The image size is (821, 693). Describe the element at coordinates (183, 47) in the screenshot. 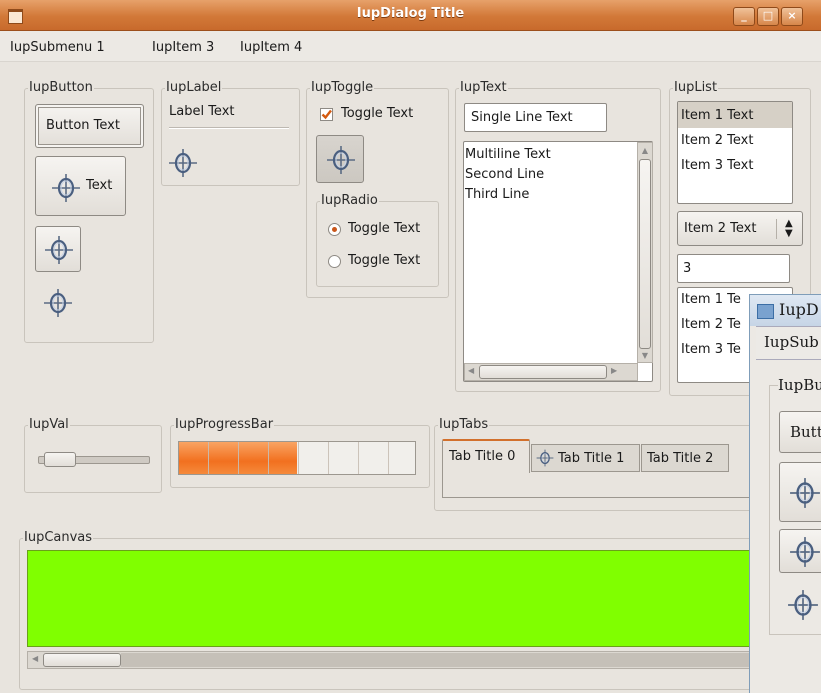

I see `menu-item-3: IupItem 3` at that location.